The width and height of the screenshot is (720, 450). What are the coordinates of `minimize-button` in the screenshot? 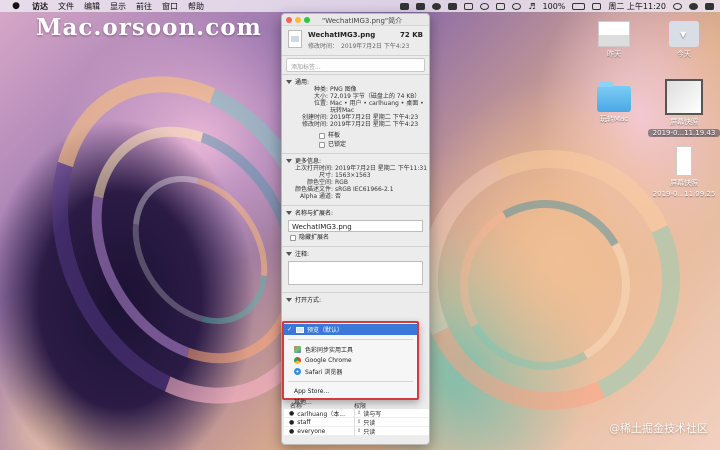 It's located at (298, 20).